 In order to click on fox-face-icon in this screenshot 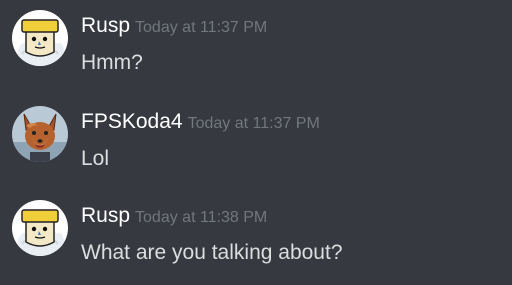, I will do `click(40, 134)`.